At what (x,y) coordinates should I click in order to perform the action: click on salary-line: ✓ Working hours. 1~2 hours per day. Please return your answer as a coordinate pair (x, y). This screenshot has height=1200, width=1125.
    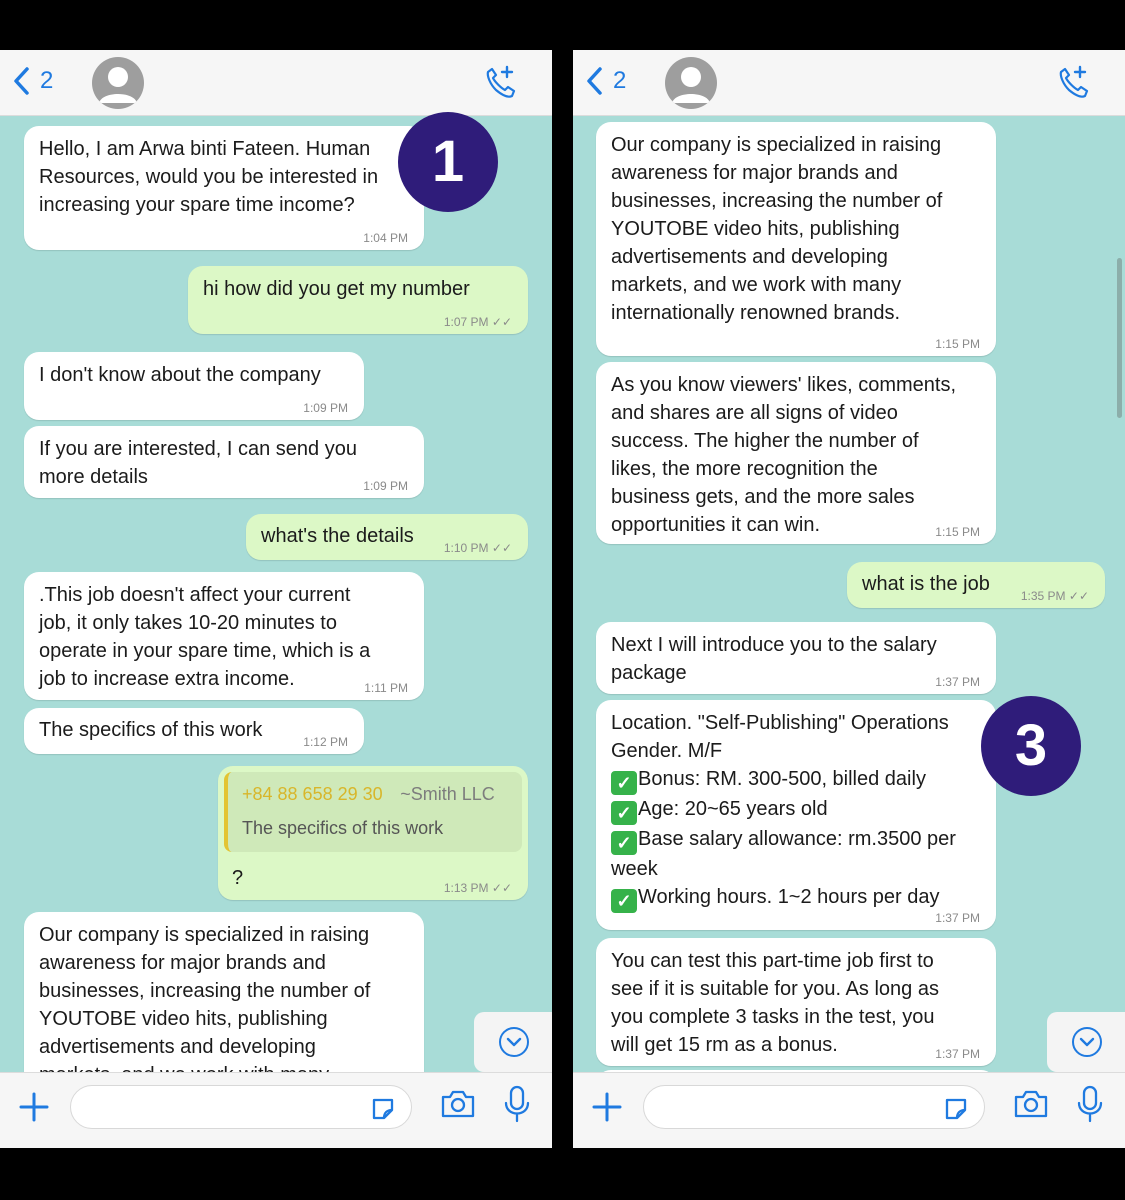
    Looking at the image, I should click on (796, 898).